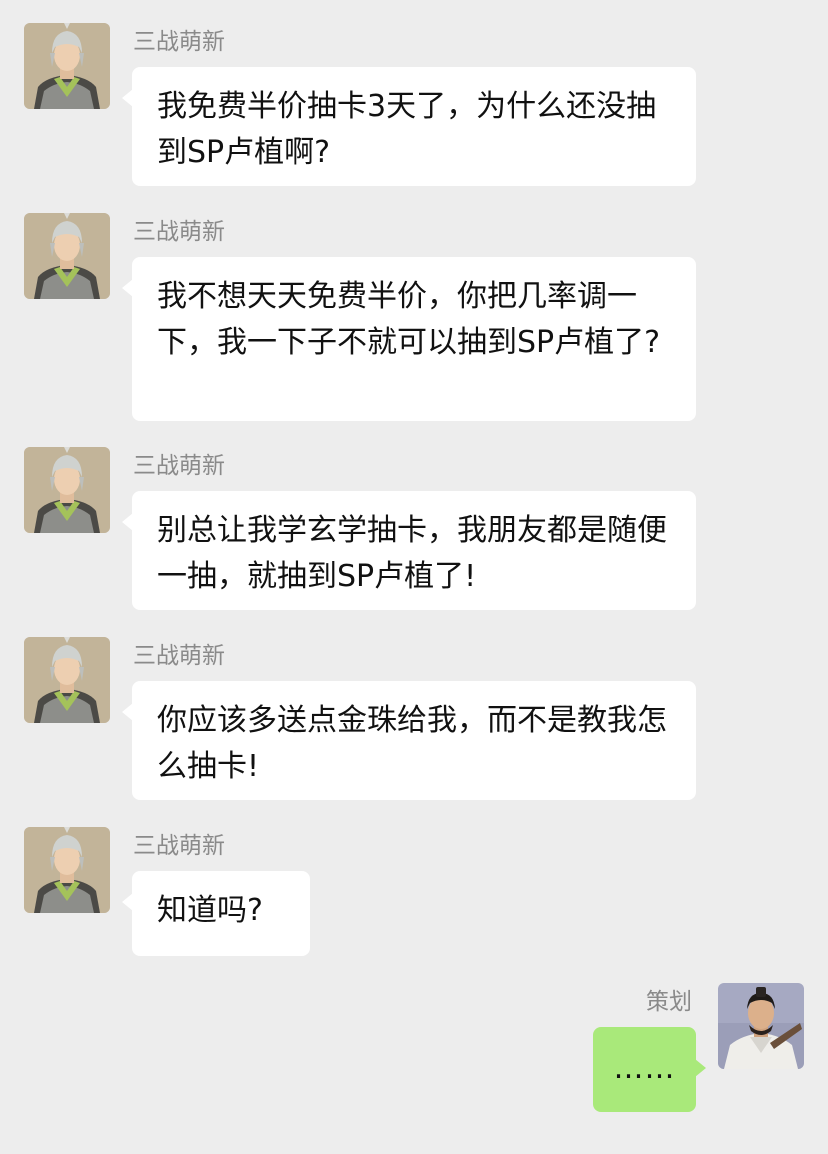 The width and height of the screenshot is (828, 1154). I want to click on message-bubble: 你应该多送点金珠给我，而不是教我怎么抽卡!, so click(409, 740).